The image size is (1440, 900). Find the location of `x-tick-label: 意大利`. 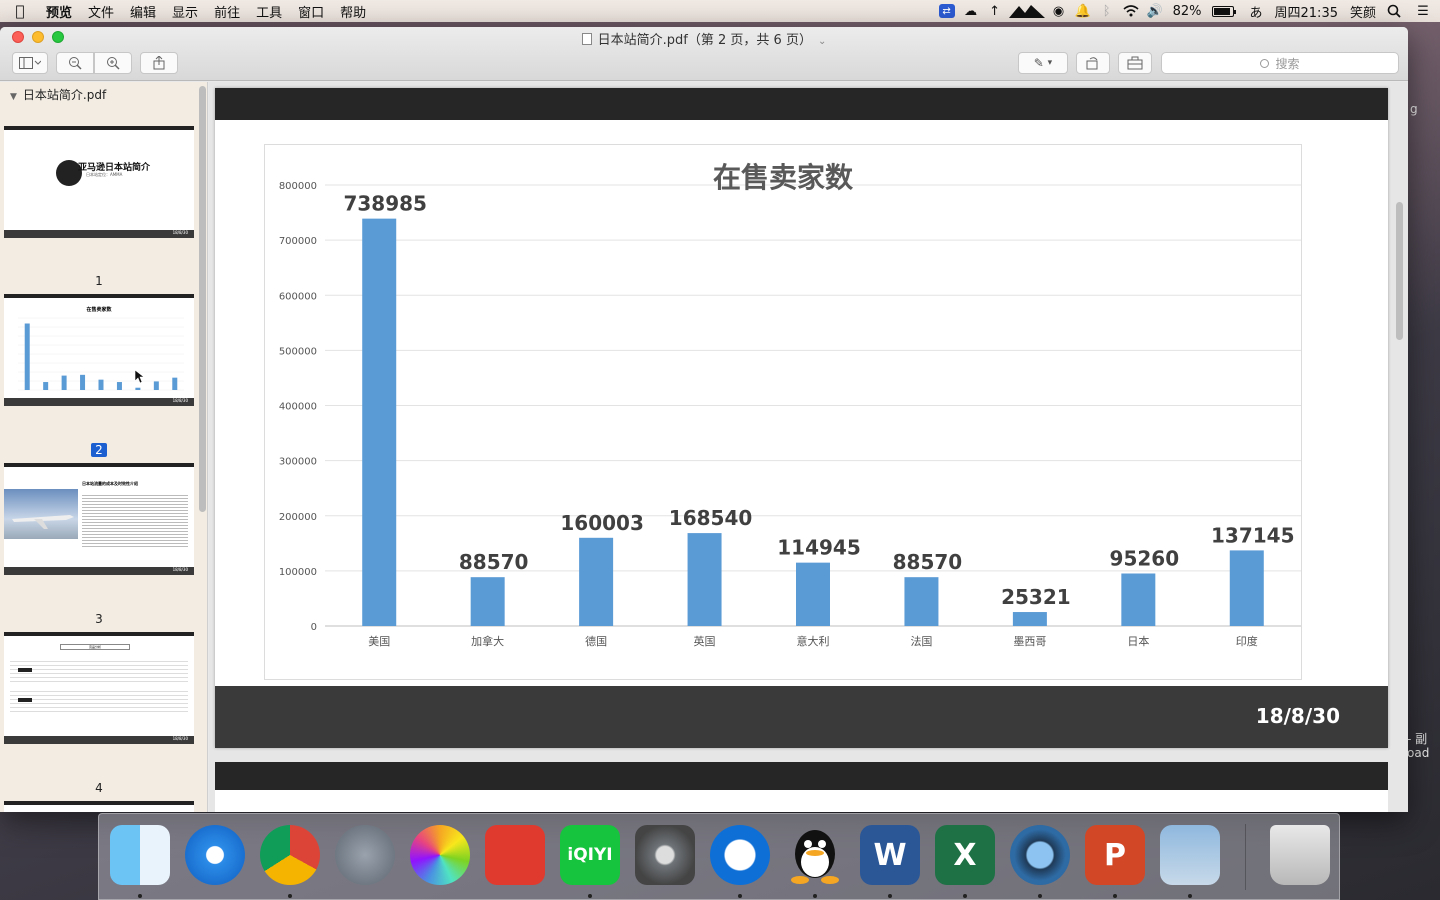

x-tick-label: 意大利 is located at coordinates (813, 641).